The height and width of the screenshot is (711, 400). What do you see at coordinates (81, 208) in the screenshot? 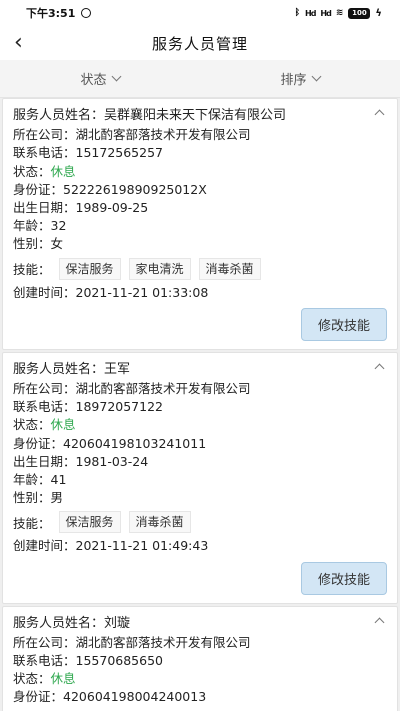
I see `birth-row: 出生日期：1989-09-25` at bounding box center [81, 208].